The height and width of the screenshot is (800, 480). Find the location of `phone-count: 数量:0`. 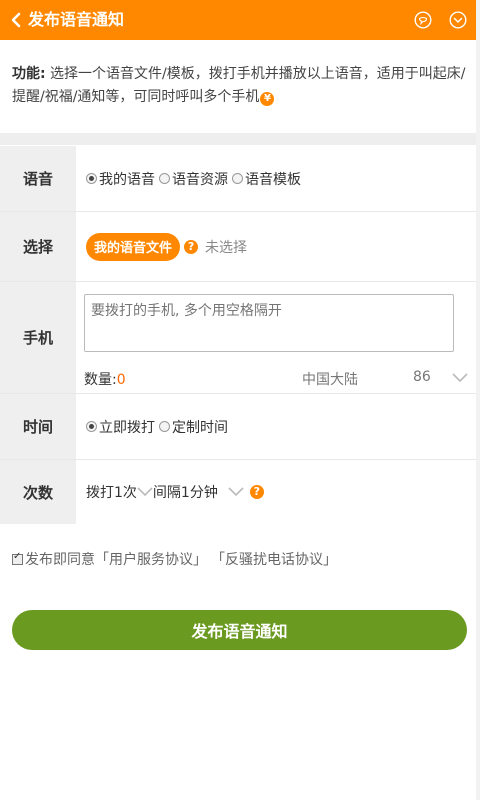

phone-count: 数量:0 is located at coordinates (105, 379).